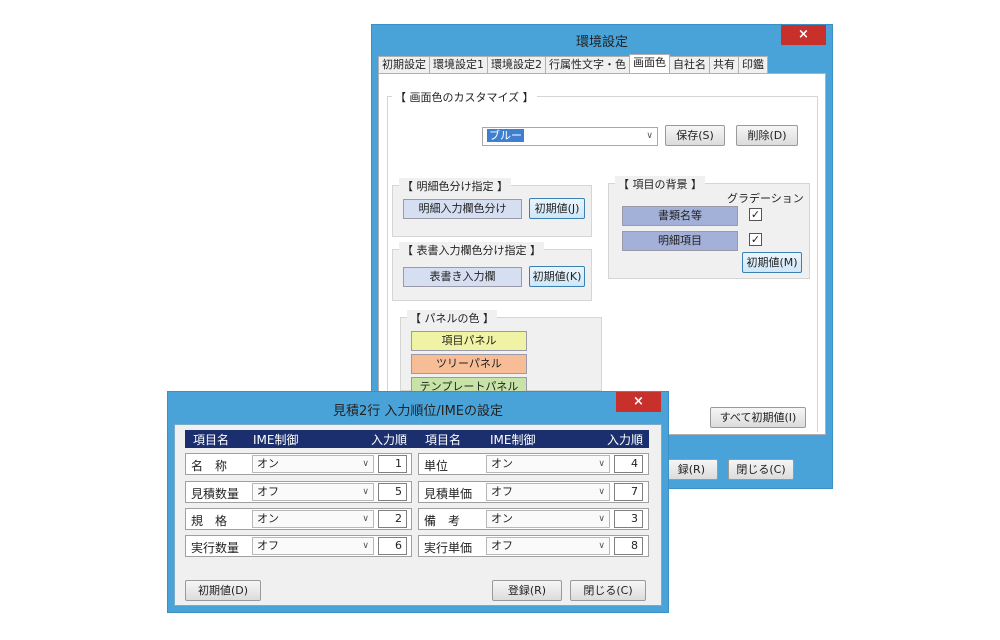  Describe the element at coordinates (608, 590) in the screenshot. I see `dialog-close-action-button: 閉じる(C)` at that location.